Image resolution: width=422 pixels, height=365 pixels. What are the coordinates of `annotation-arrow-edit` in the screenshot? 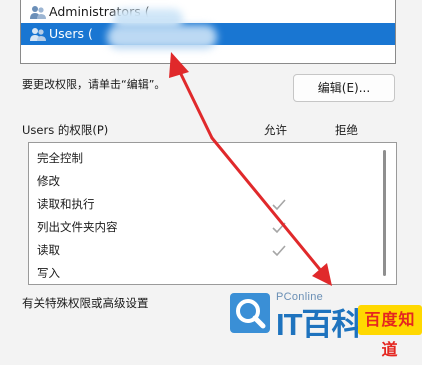 It's located at (195, 103).